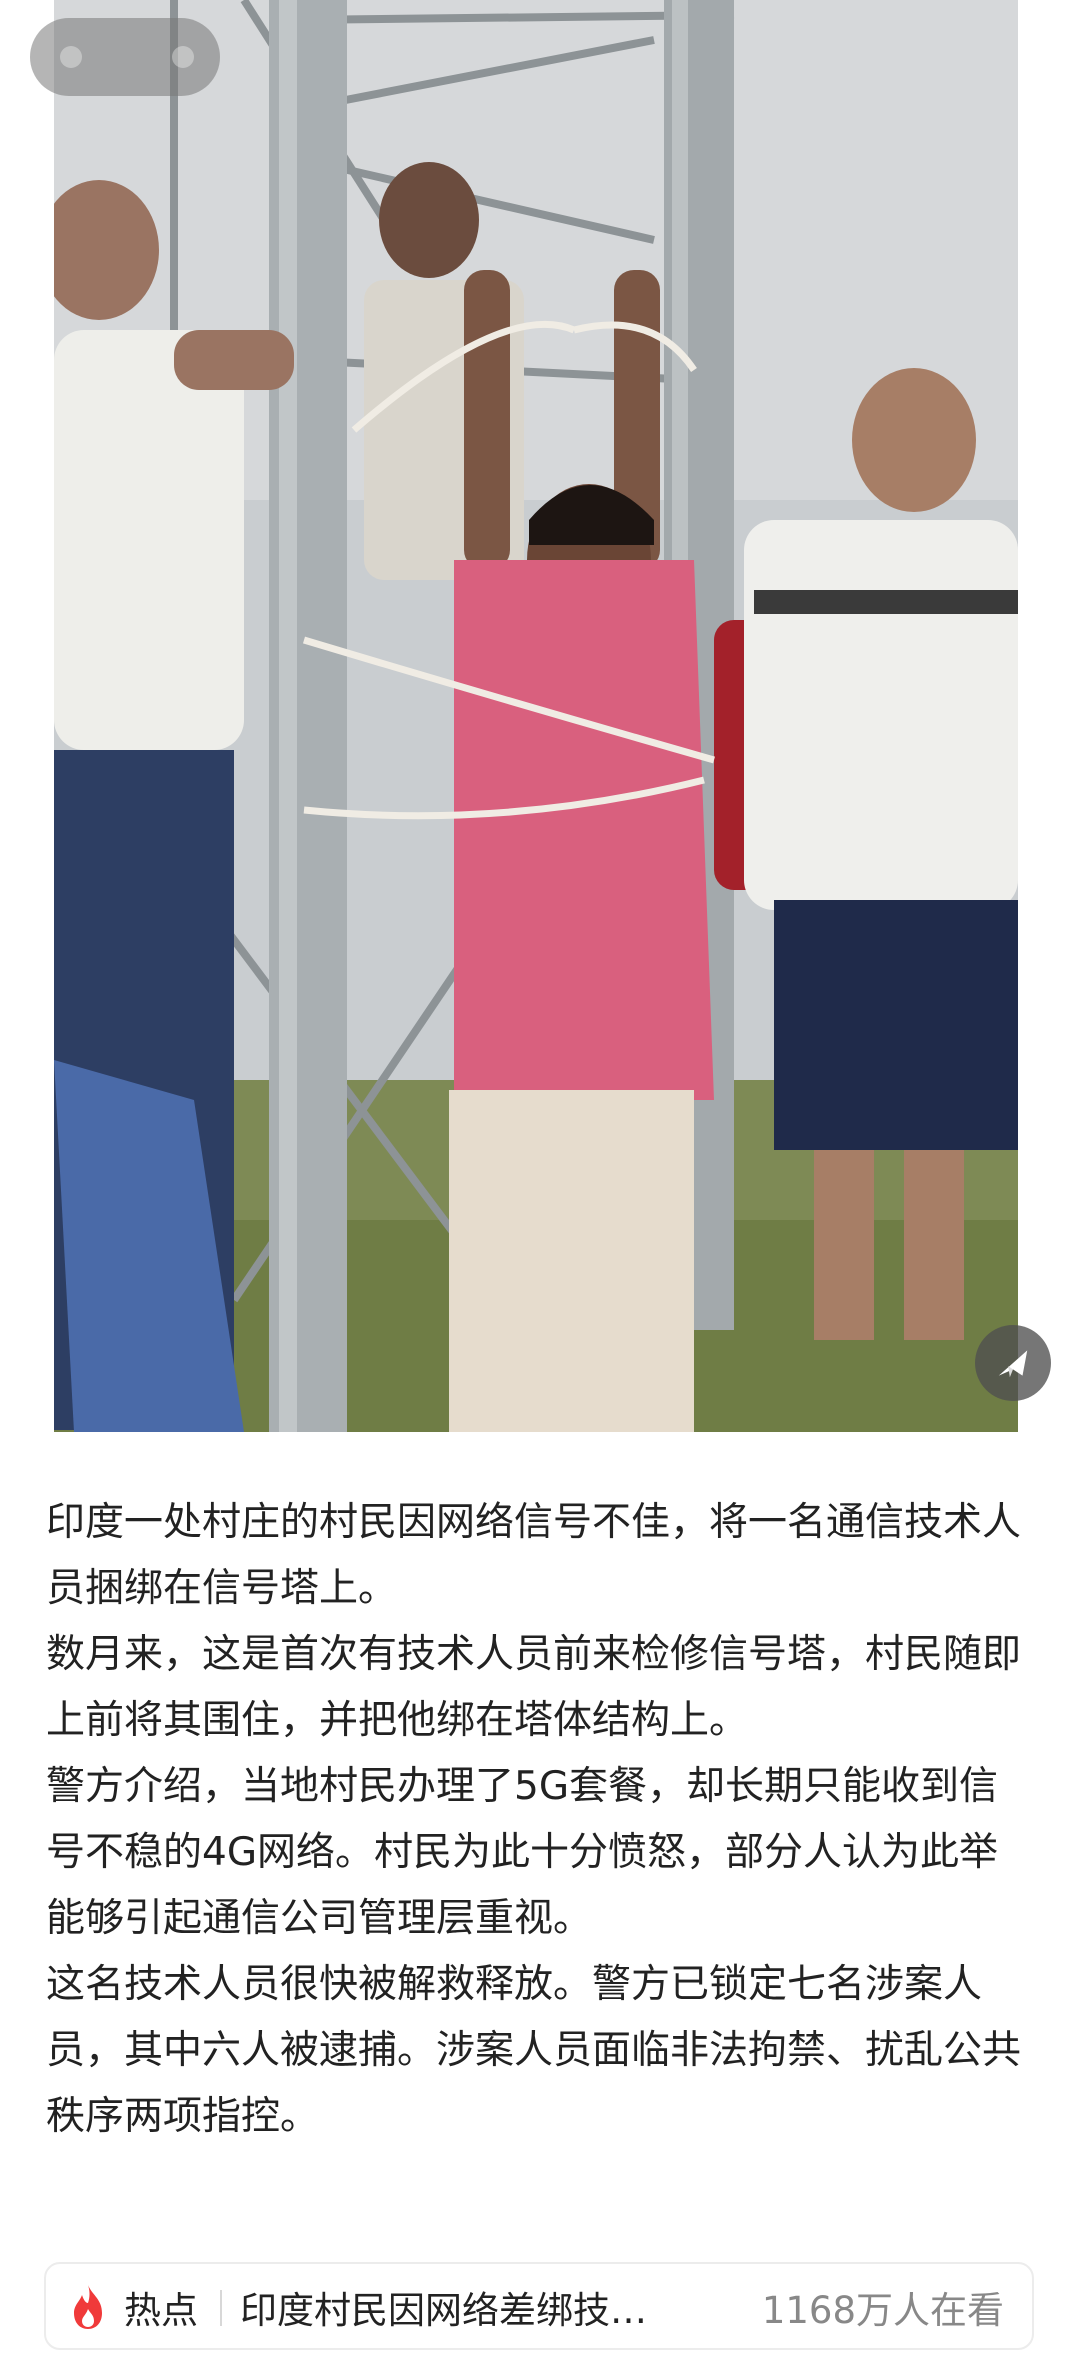 Image resolution: width=1080 pixels, height=2373 pixels. Describe the element at coordinates (221, 2308) in the screenshot. I see `divider` at that location.